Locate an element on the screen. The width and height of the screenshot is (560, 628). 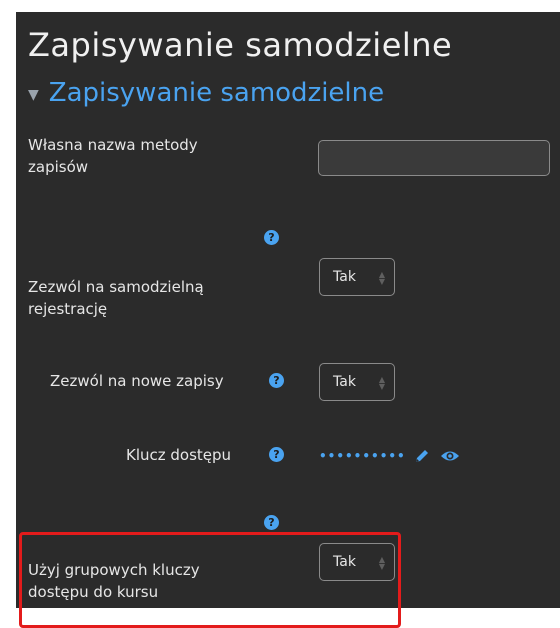
custom-name-input is located at coordinates (434, 158).